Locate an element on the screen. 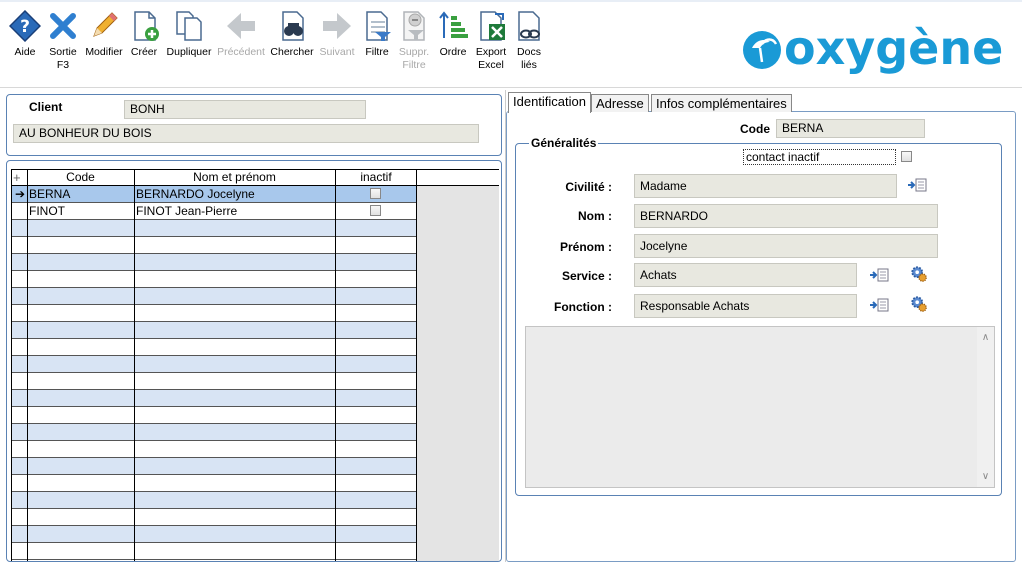  grid-empty-area is located at coordinates (458, 373).